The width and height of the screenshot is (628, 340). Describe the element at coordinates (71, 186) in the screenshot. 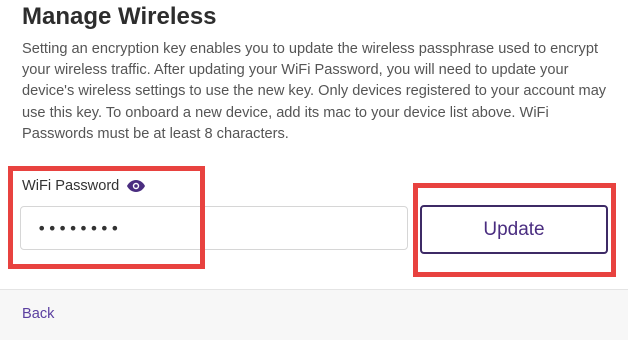

I see `password-label: WiFi Password` at that location.